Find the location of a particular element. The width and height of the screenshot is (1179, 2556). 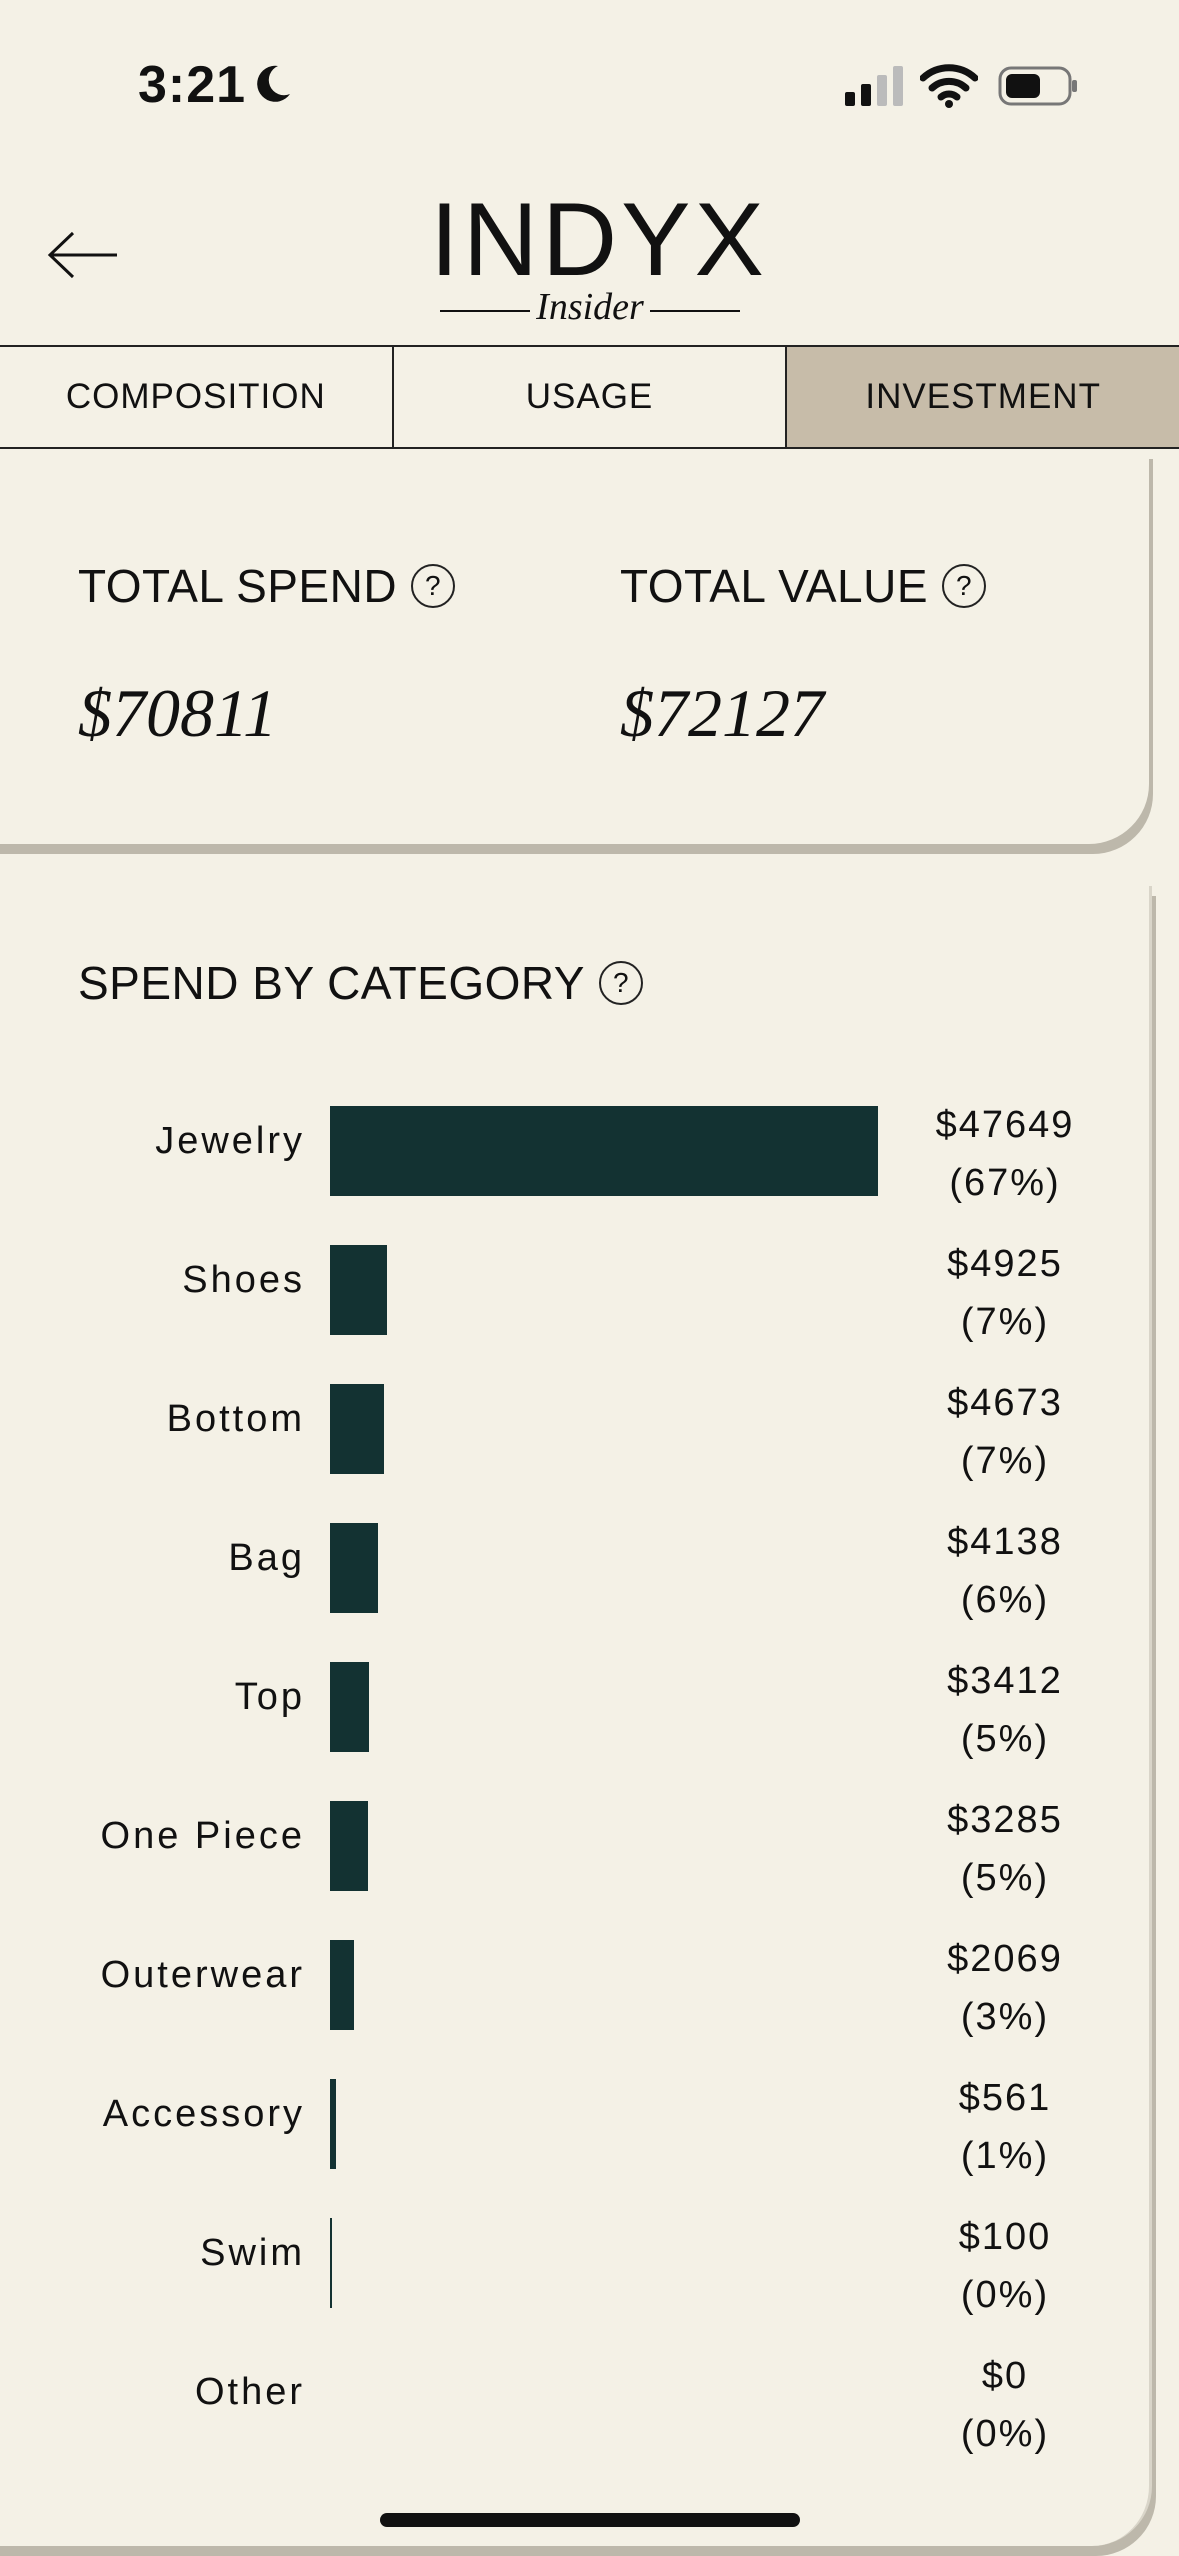

category-label: Other is located at coordinates (249, 2392).